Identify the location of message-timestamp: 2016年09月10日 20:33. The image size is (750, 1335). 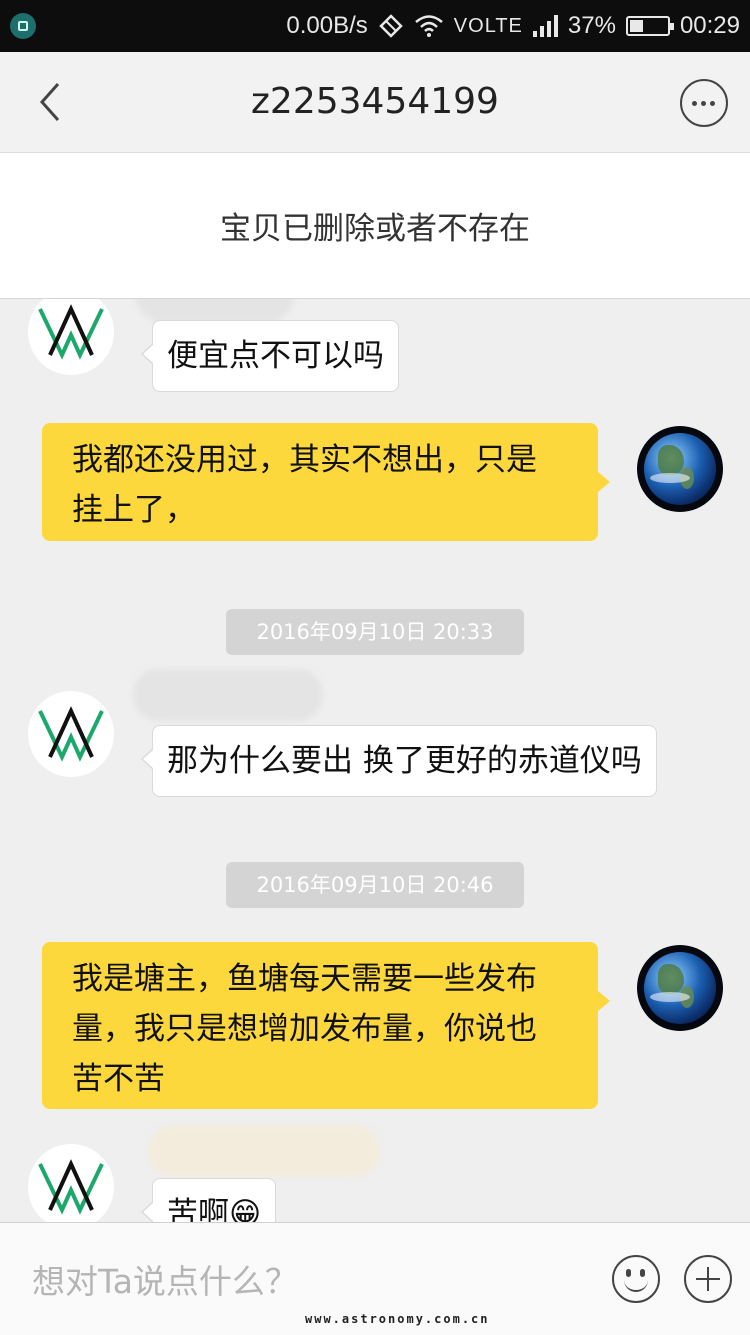
(375, 632).